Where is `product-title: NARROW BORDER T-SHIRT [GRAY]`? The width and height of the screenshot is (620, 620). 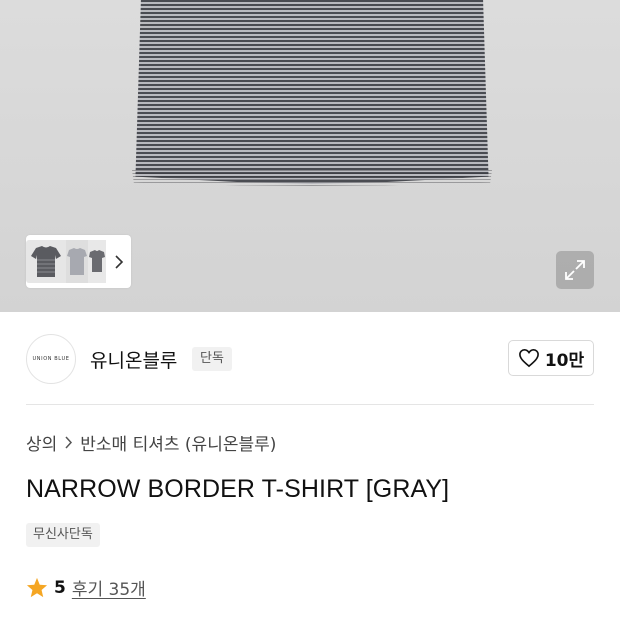
product-title: NARROW BORDER T-SHIRT [GRAY] is located at coordinates (238, 489).